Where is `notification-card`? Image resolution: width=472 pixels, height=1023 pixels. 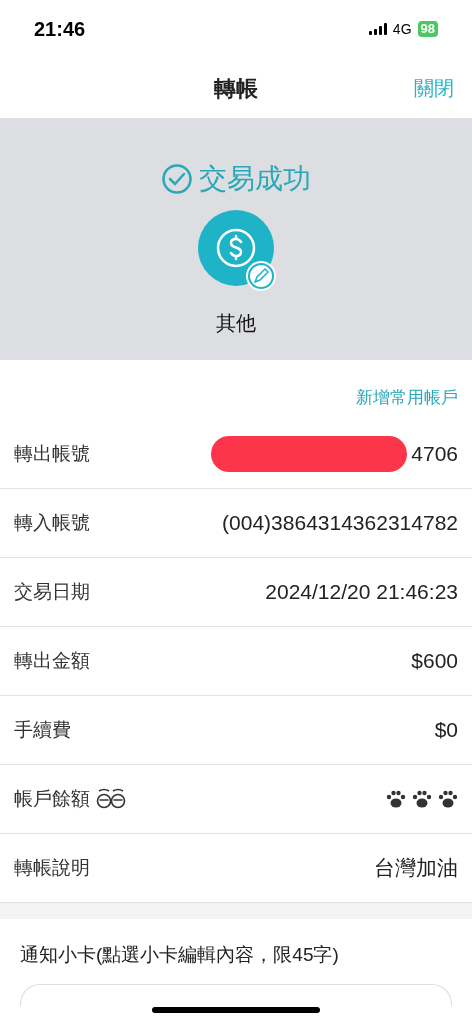
notification-card is located at coordinates (236, 994).